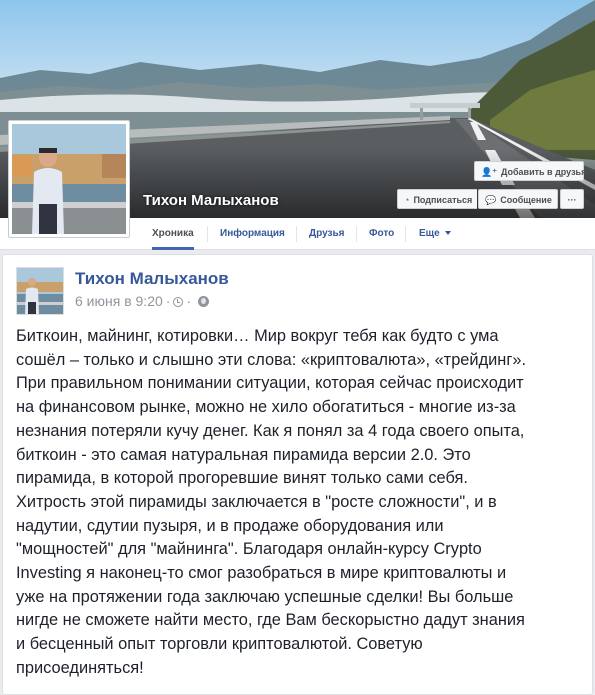 This screenshot has height=695, width=595. Describe the element at coordinates (152, 279) in the screenshot. I see `post-author-name: Тихон Малыханов` at that location.